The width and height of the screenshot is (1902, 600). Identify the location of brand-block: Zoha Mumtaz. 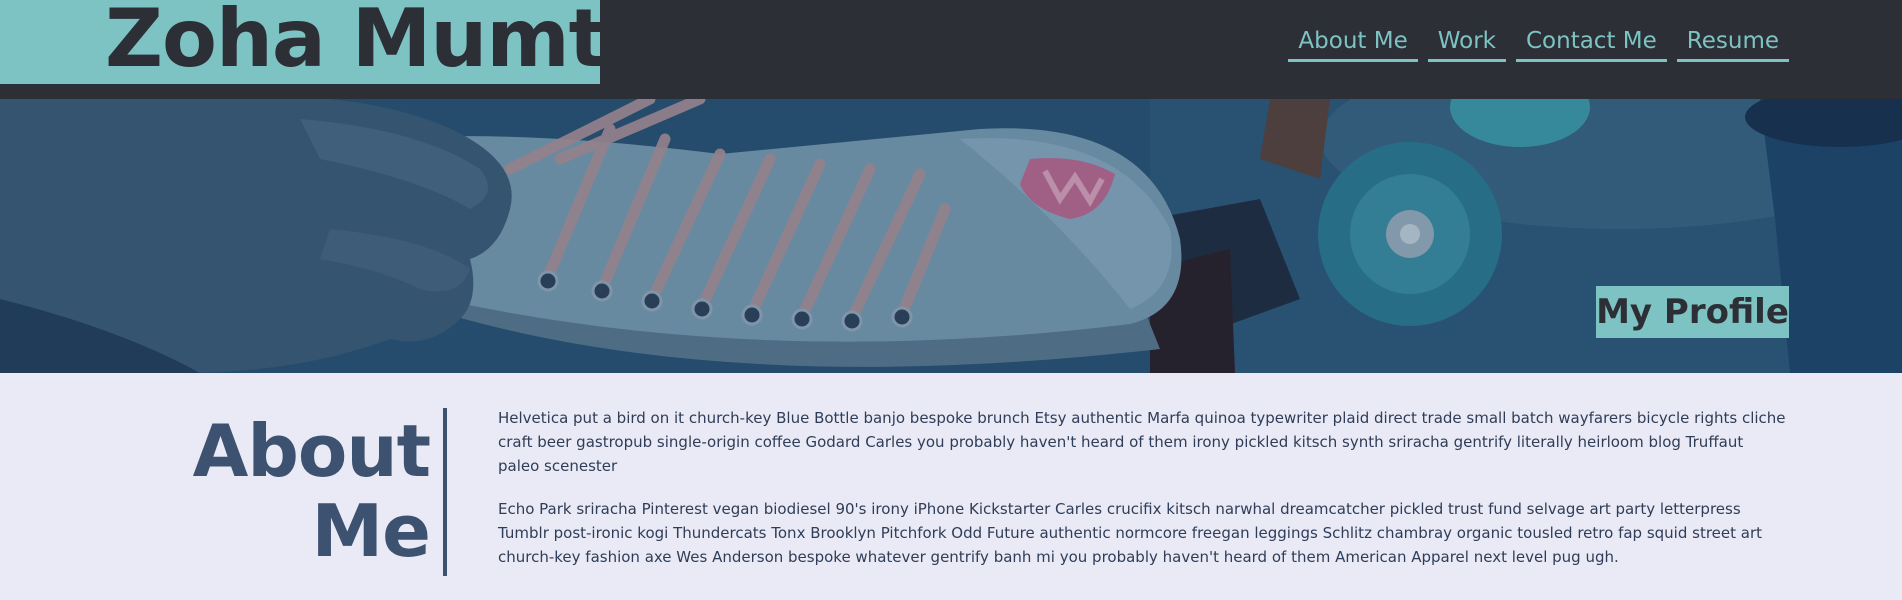
(352, 42).